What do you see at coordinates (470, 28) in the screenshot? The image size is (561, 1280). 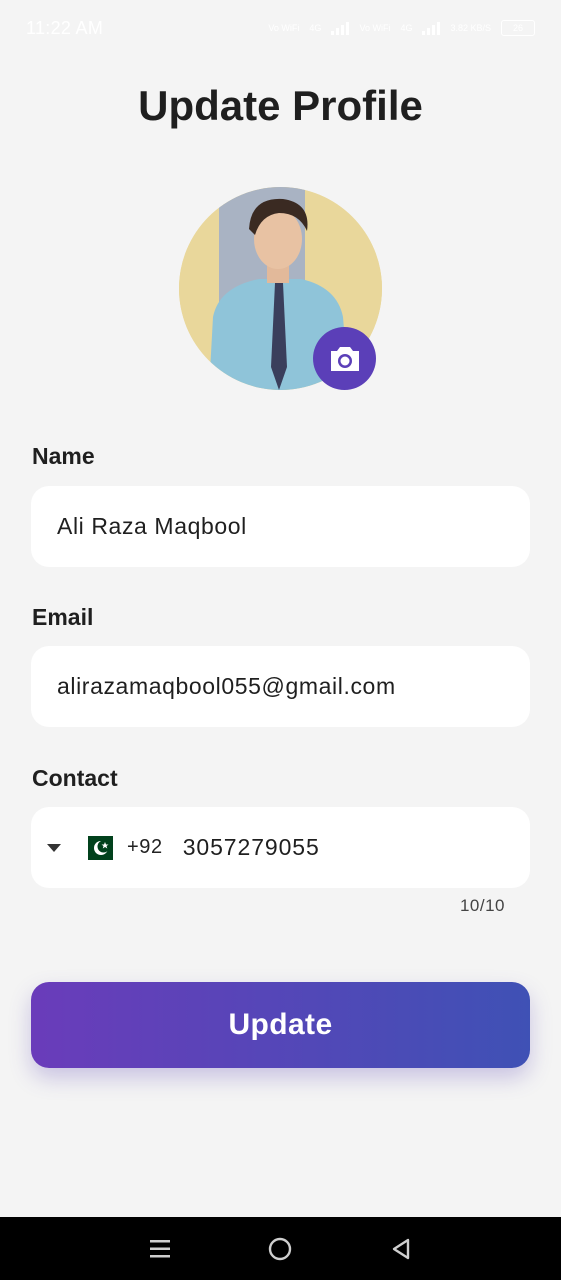 I see `network-speed: 3.82 KB/S` at bounding box center [470, 28].